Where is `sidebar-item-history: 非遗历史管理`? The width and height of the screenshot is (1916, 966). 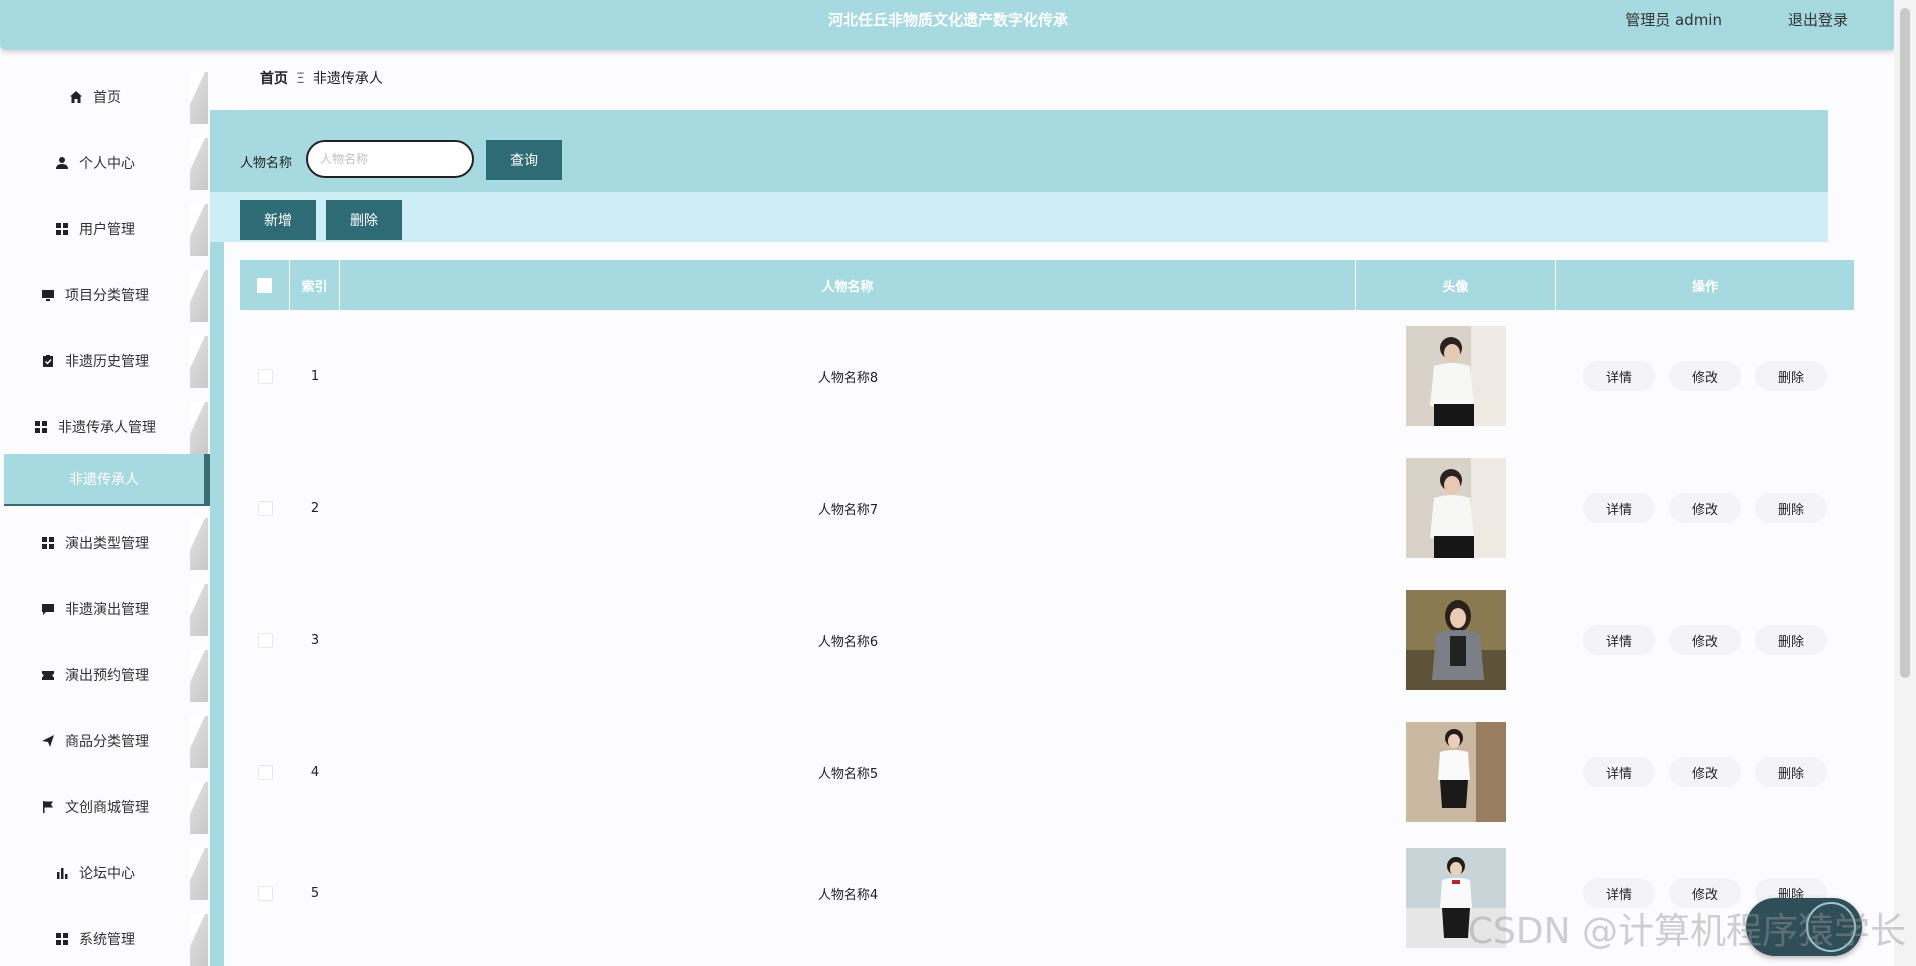
sidebar-item-history: 非遗历史管理 is located at coordinates (104, 361).